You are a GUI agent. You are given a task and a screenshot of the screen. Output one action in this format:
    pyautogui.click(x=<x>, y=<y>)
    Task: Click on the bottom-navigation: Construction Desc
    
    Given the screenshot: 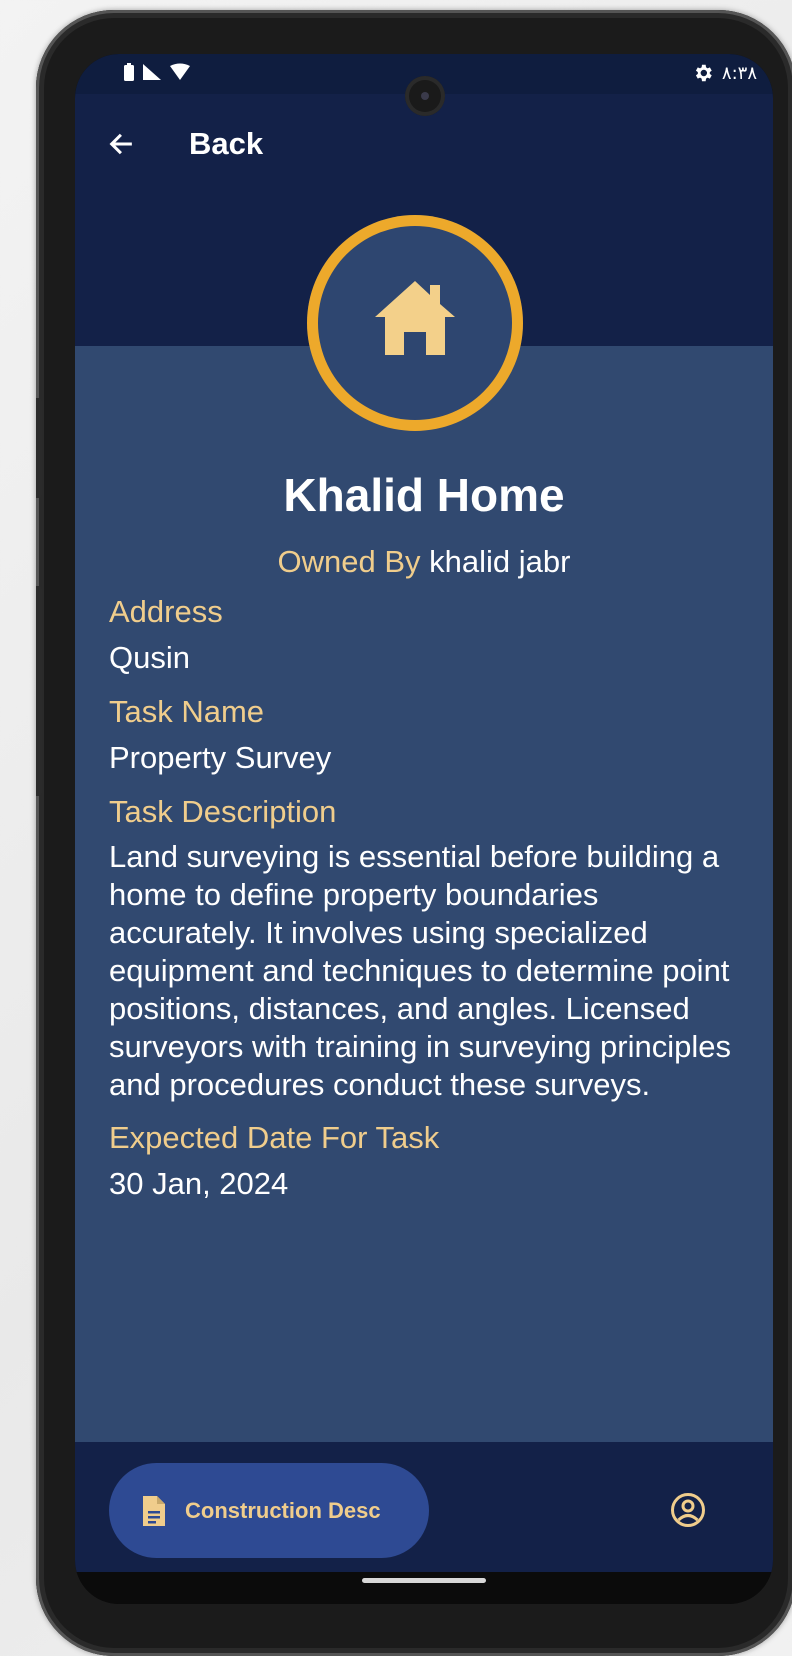 What is the action you would take?
    pyautogui.click(x=424, y=1507)
    